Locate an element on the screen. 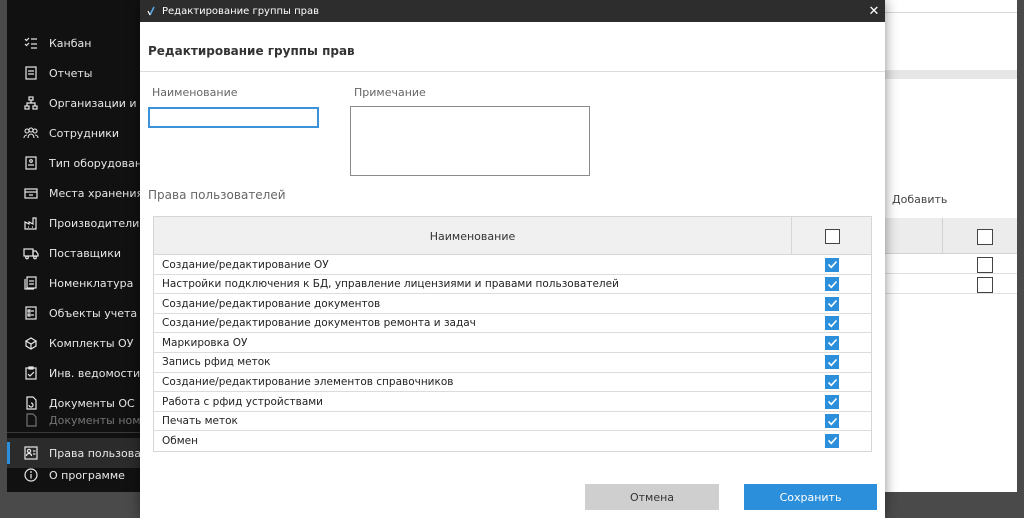  nomenclature-icon is located at coordinates (31, 283).